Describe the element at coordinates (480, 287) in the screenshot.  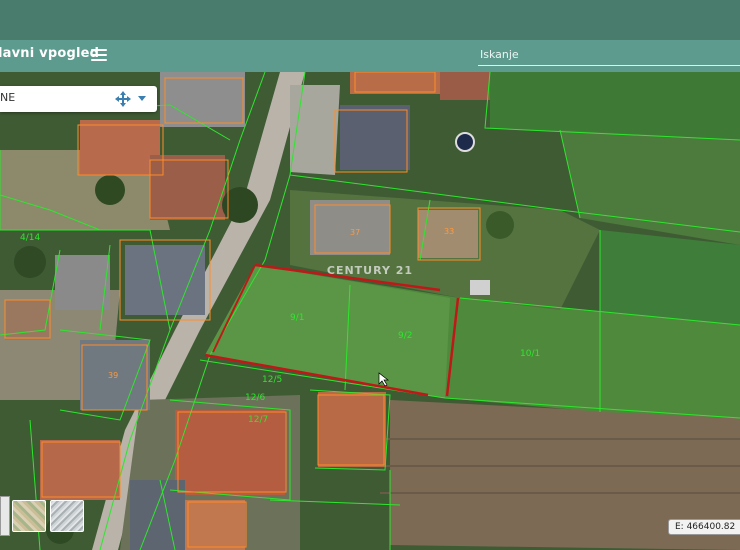
I see `shed-roof` at that location.